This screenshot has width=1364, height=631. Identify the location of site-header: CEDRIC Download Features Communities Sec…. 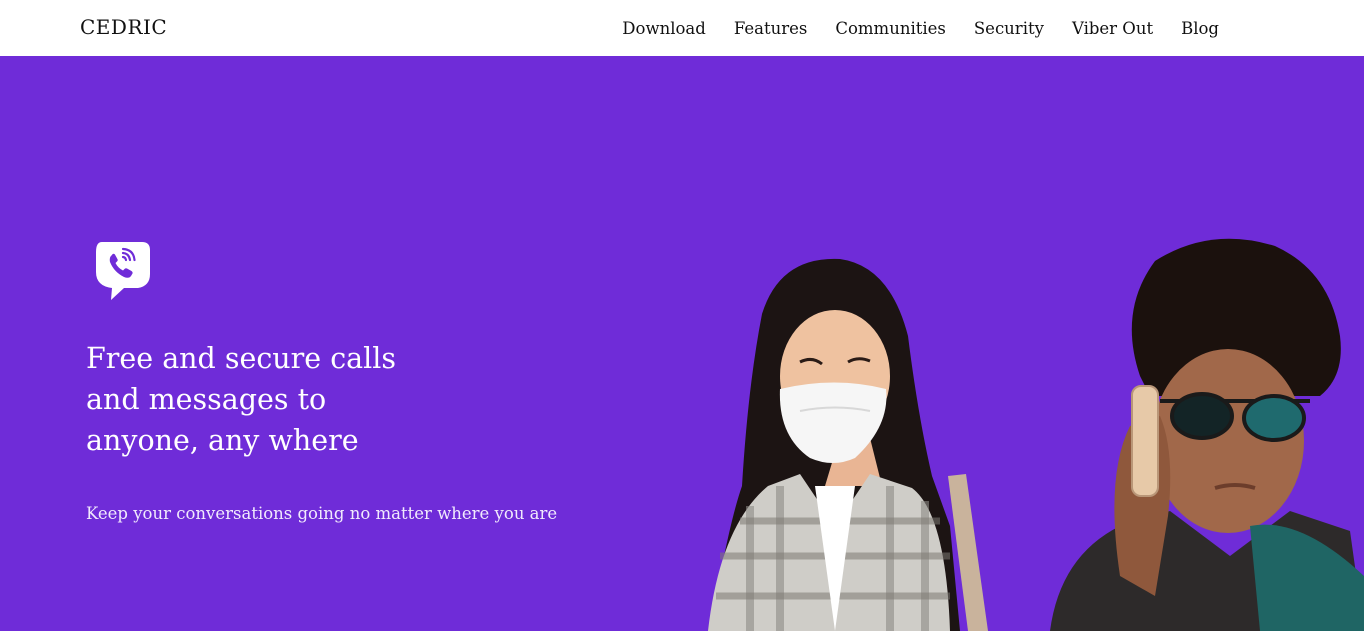
(682, 28).